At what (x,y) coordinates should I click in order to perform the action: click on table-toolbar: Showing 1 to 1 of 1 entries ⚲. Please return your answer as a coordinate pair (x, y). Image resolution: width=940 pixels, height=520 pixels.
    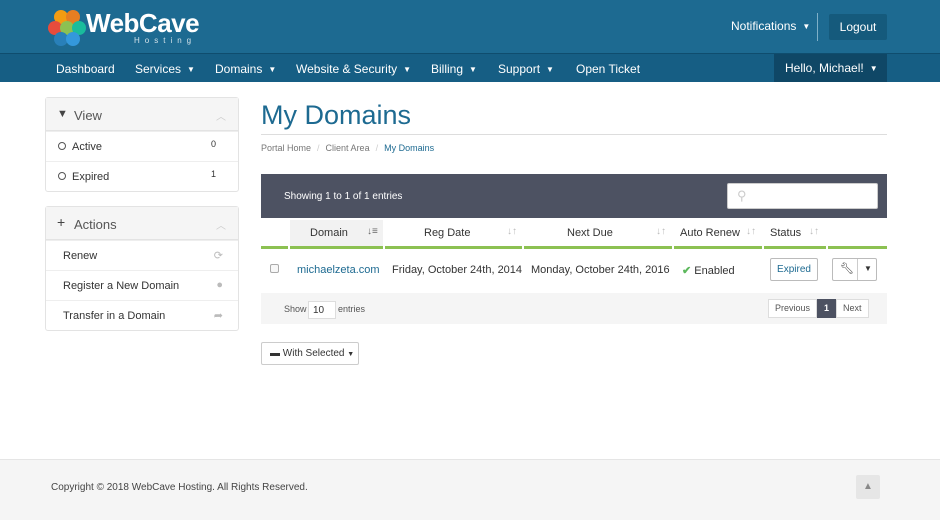
    Looking at the image, I should click on (574, 196).